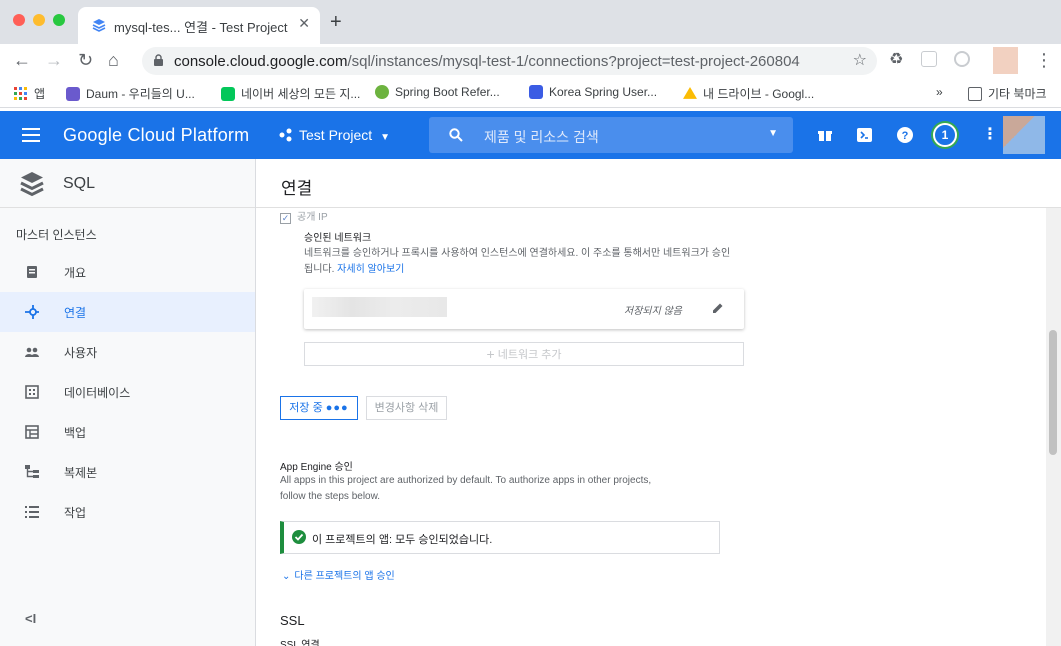  What do you see at coordinates (945, 135) in the screenshot?
I see `notifications-badge: 1` at bounding box center [945, 135].